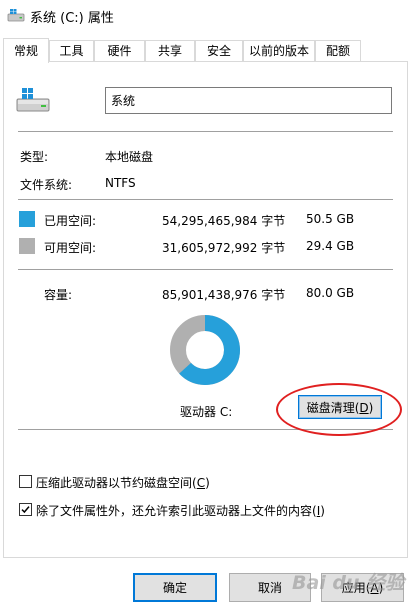 The image size is (411, 608). What do you see at coordinates (70, 248) in the screenshot?
I see `free-space-label: 可用空间:` at bounding box center [70, 248].